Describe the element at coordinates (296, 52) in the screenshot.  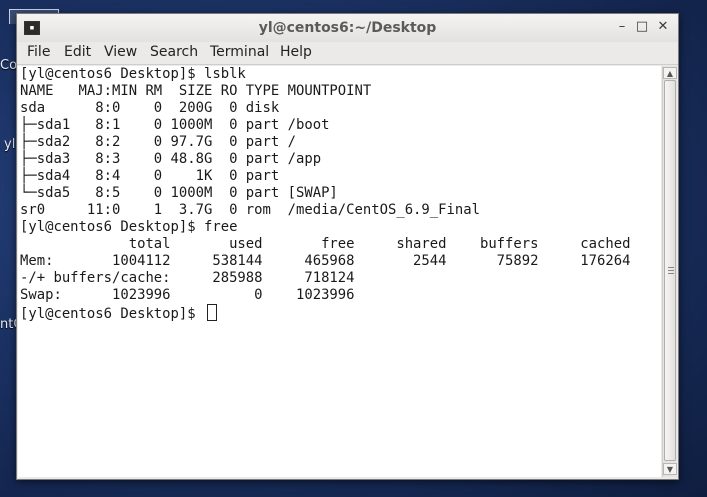
I see `menu-help: Help` at that location.